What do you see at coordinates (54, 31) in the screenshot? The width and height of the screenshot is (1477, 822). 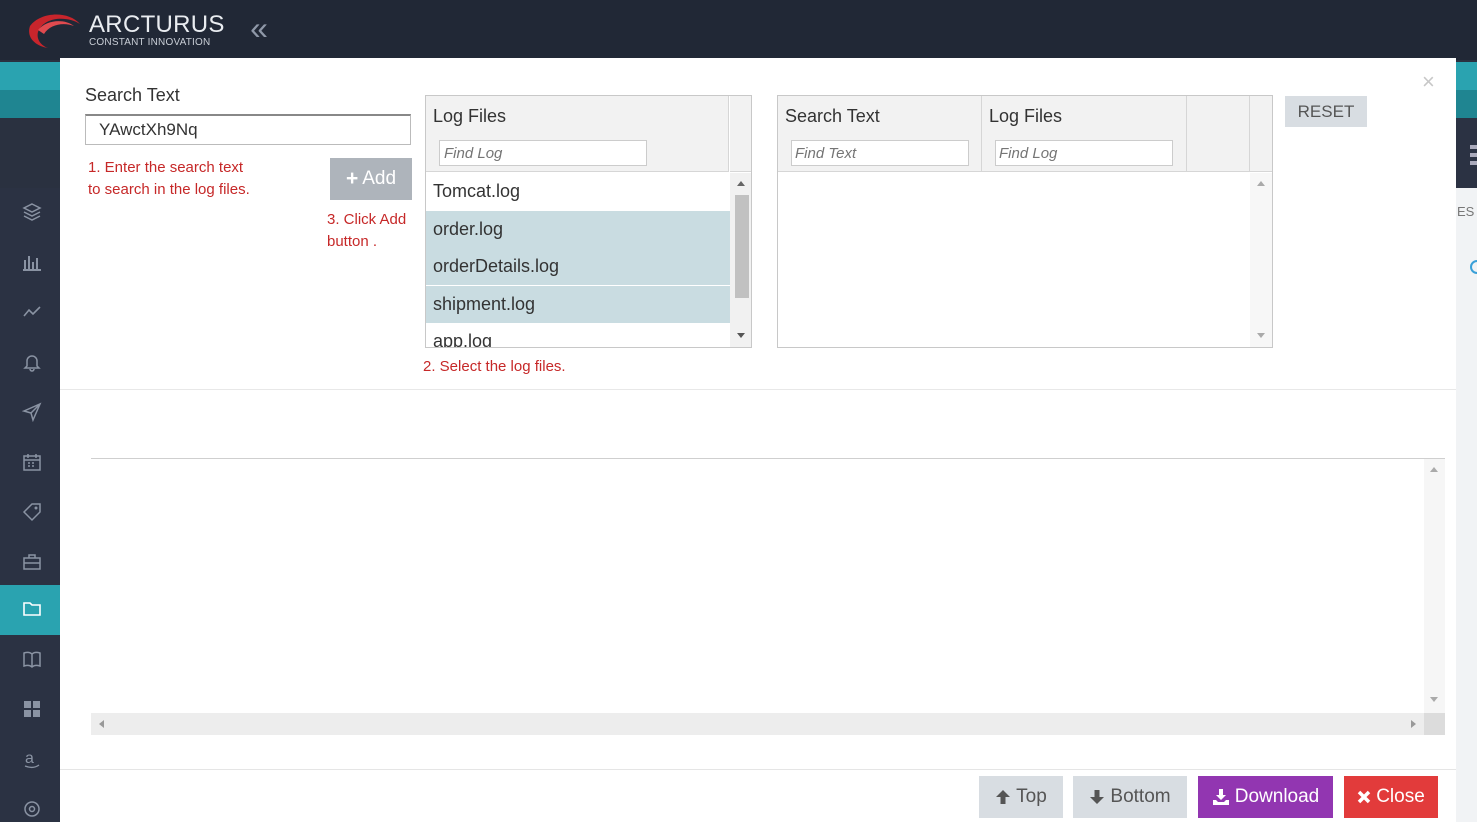 I see `arcturus-swoosh-icon` at bounding box center [54, 31].